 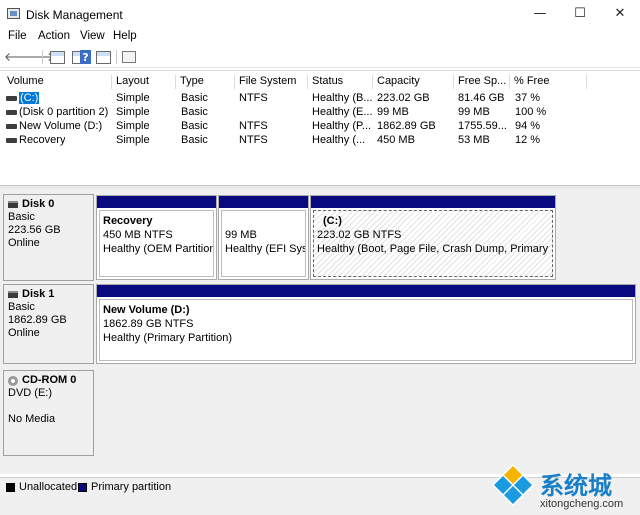 What do you see at coordinates (263, 237) in the screenshot?
I see `partition-efi: 99 MB Healthy (EFI System Partition)` at bounding box center [263, 237].